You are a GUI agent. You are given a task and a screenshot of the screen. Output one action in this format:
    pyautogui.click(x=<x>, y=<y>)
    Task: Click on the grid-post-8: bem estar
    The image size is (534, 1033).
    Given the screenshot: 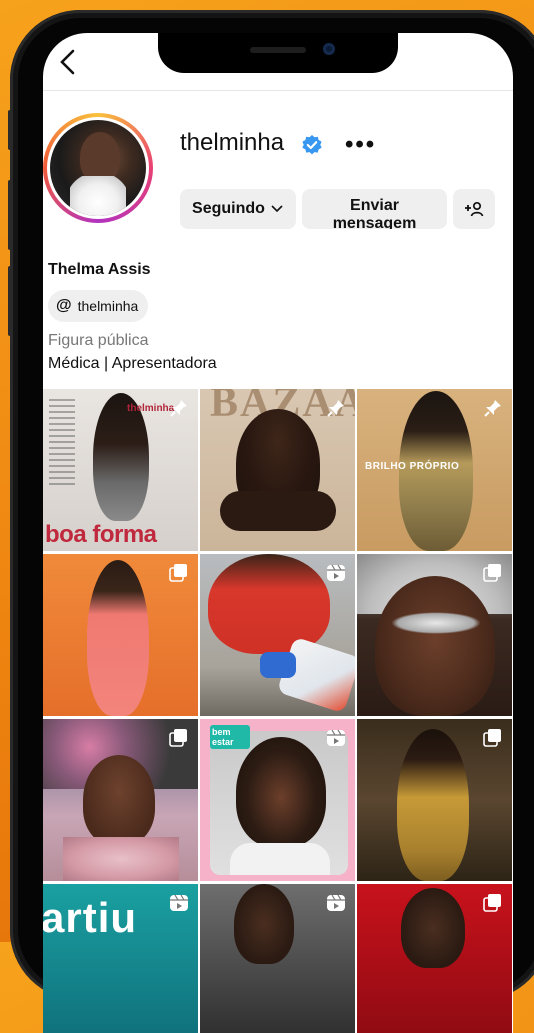 What is the action you would take?
    pyautogui.click(x=277, y=800)
    